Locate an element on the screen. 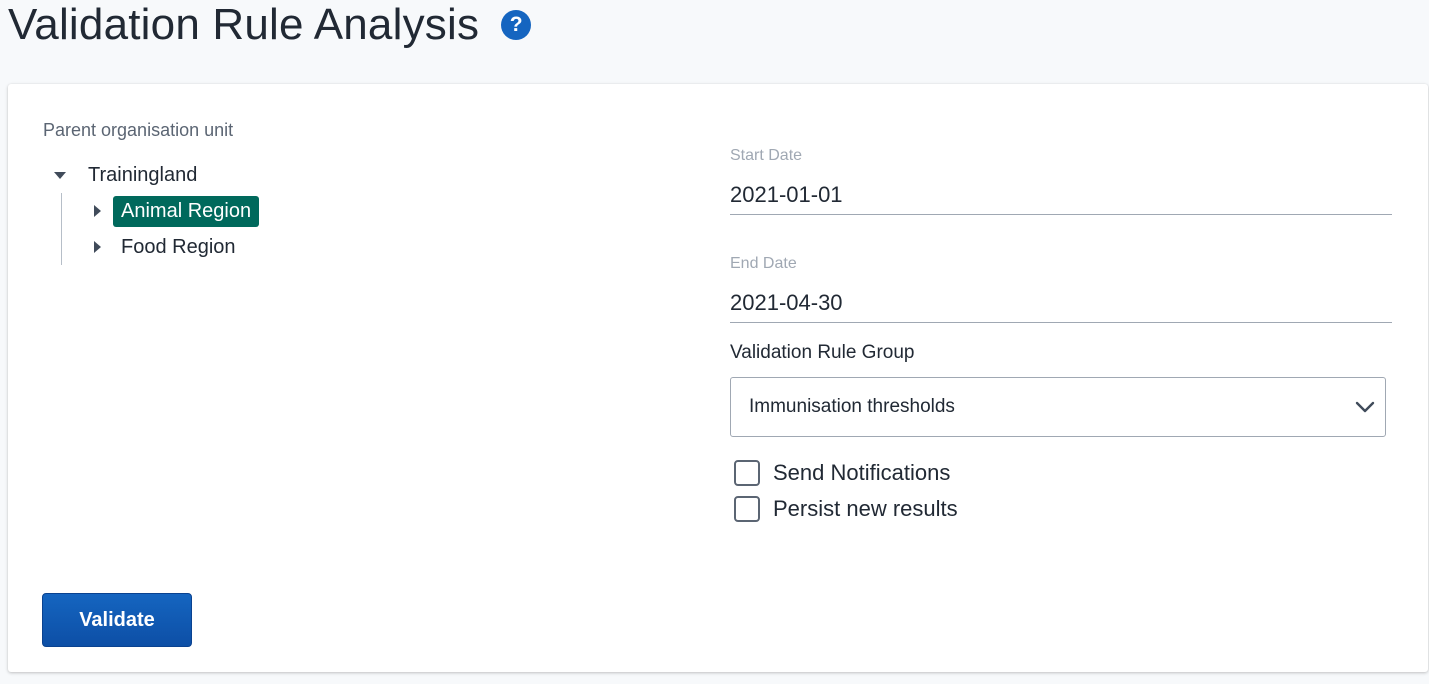  send-notifications-checkbox is located at coordinates (747, 473).